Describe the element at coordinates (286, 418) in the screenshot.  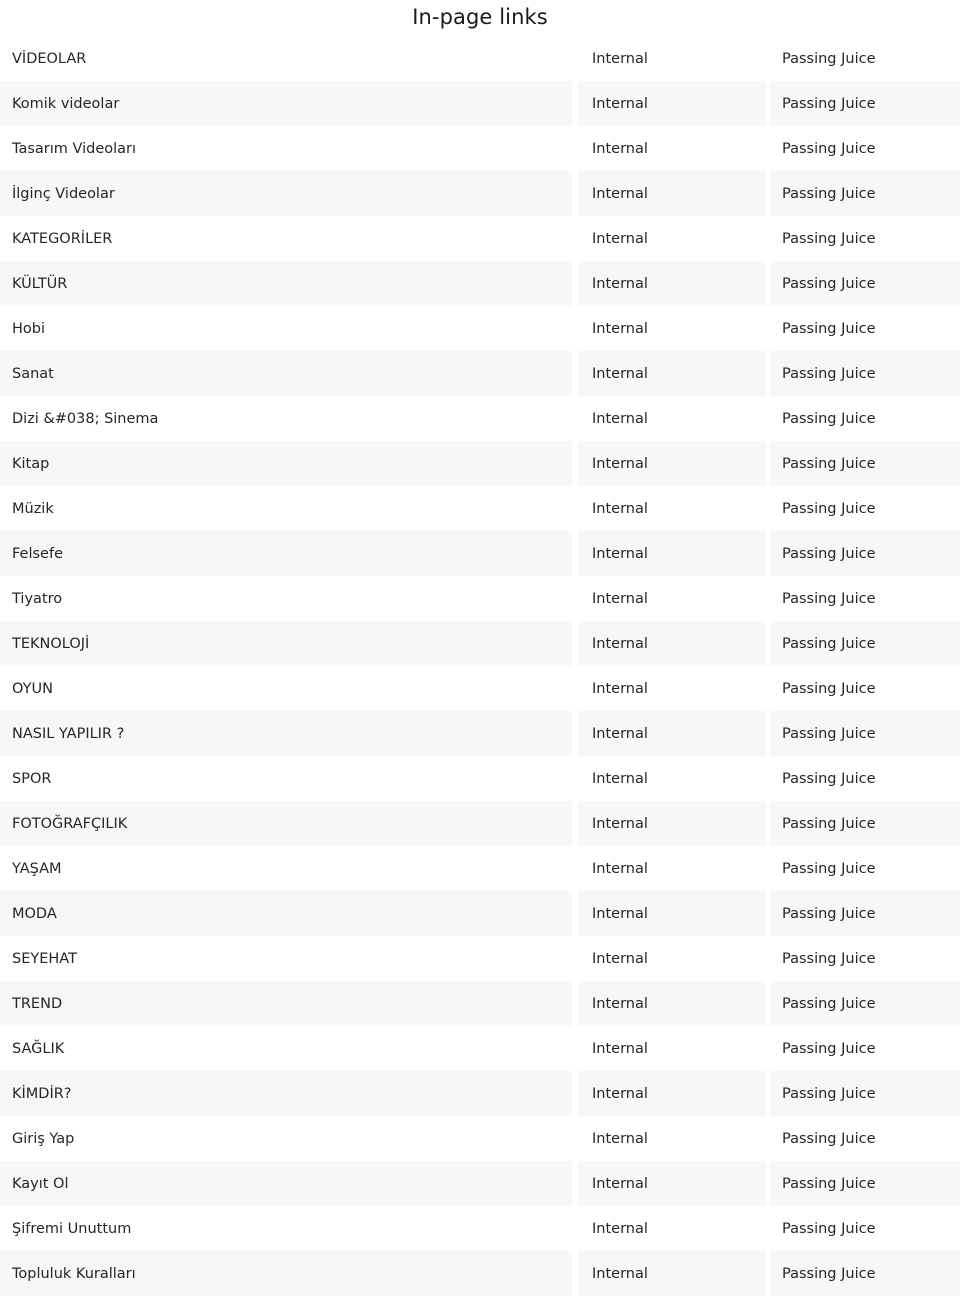
I see `link-anchor-text: Dizi &#038; Sinema` at that location.